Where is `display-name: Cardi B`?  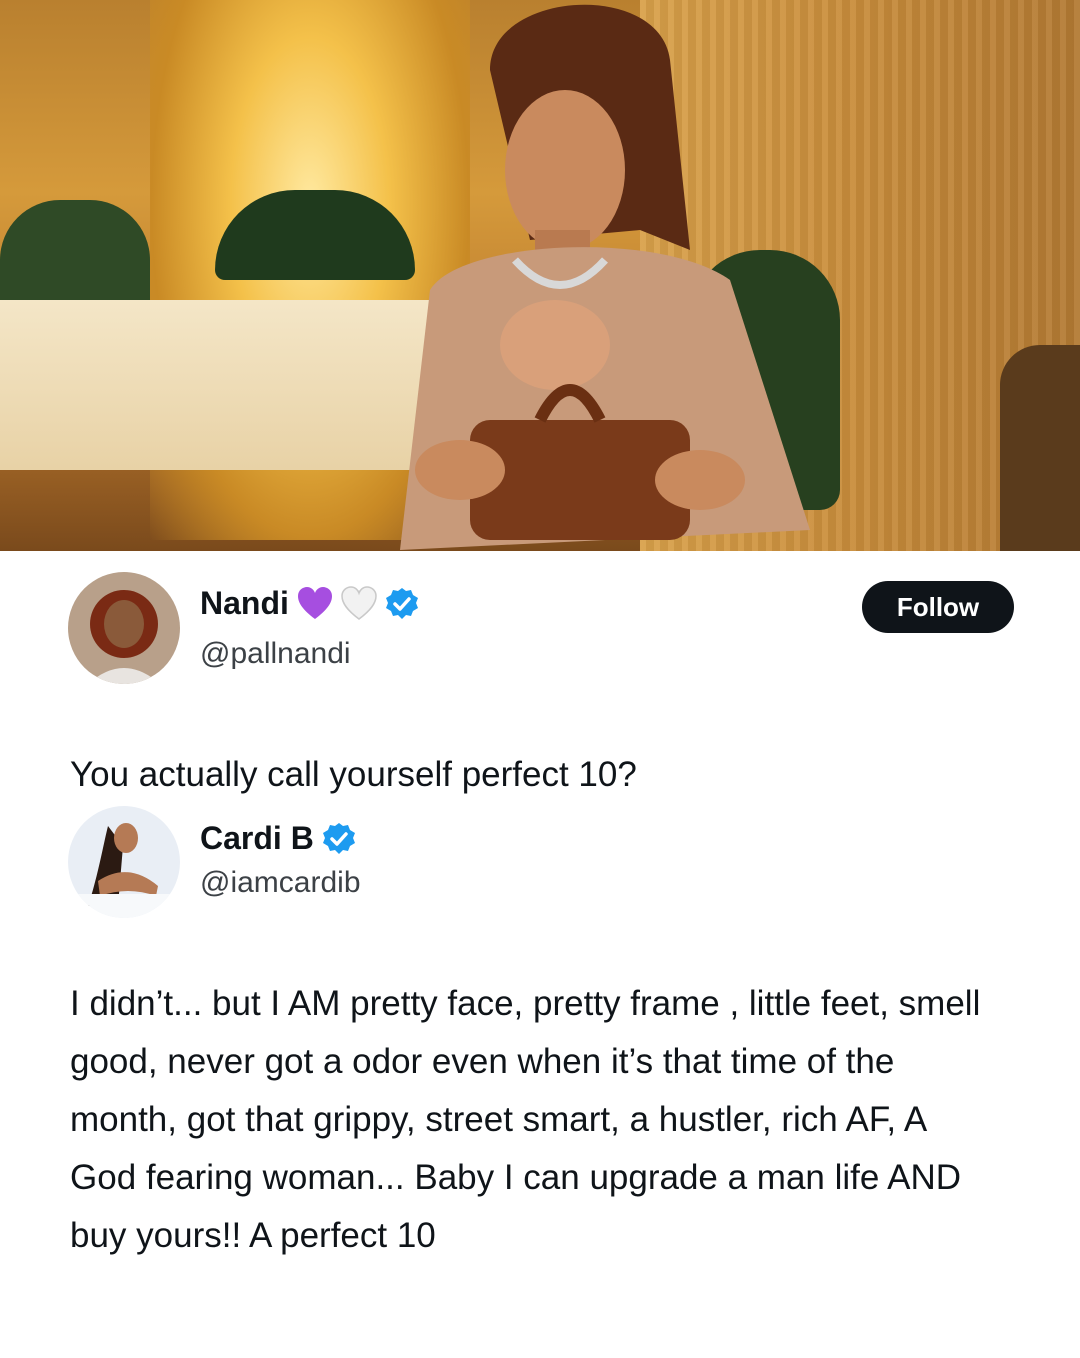
display-name: Cardi B is located at coordinates (257, 838).